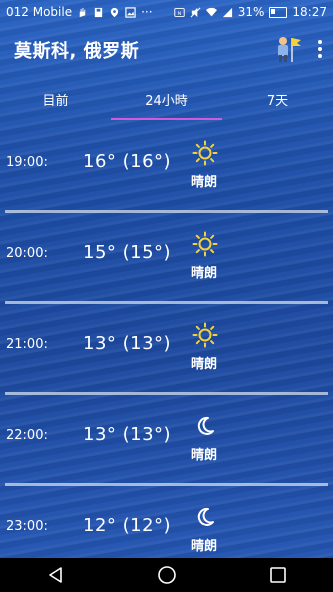 The height and width of the screenshot is (592, 333). I want to click on home-button, so click(167, 575).